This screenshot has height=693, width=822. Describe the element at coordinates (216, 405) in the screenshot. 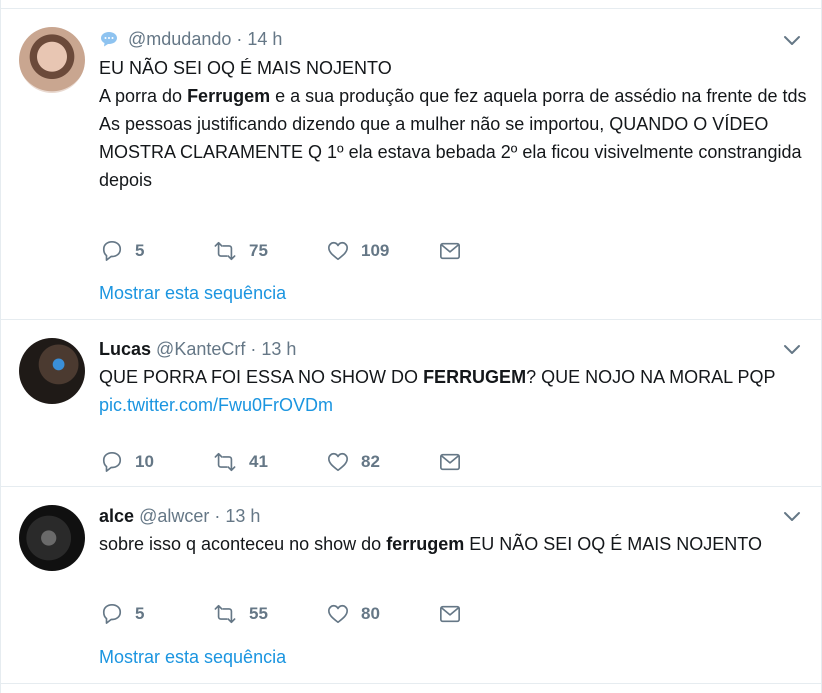

I see `media-link: pic.twitter.com/Fwu0FrOVDm` at that location.